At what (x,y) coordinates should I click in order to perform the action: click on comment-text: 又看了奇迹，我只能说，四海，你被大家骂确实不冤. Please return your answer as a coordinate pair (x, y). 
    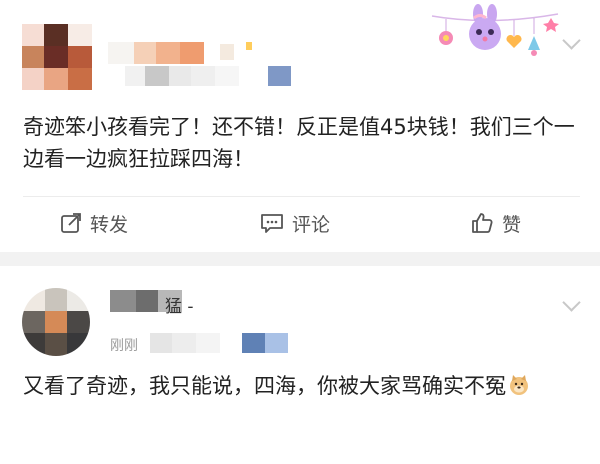
    Looking at the image, I should click on (301, 386).